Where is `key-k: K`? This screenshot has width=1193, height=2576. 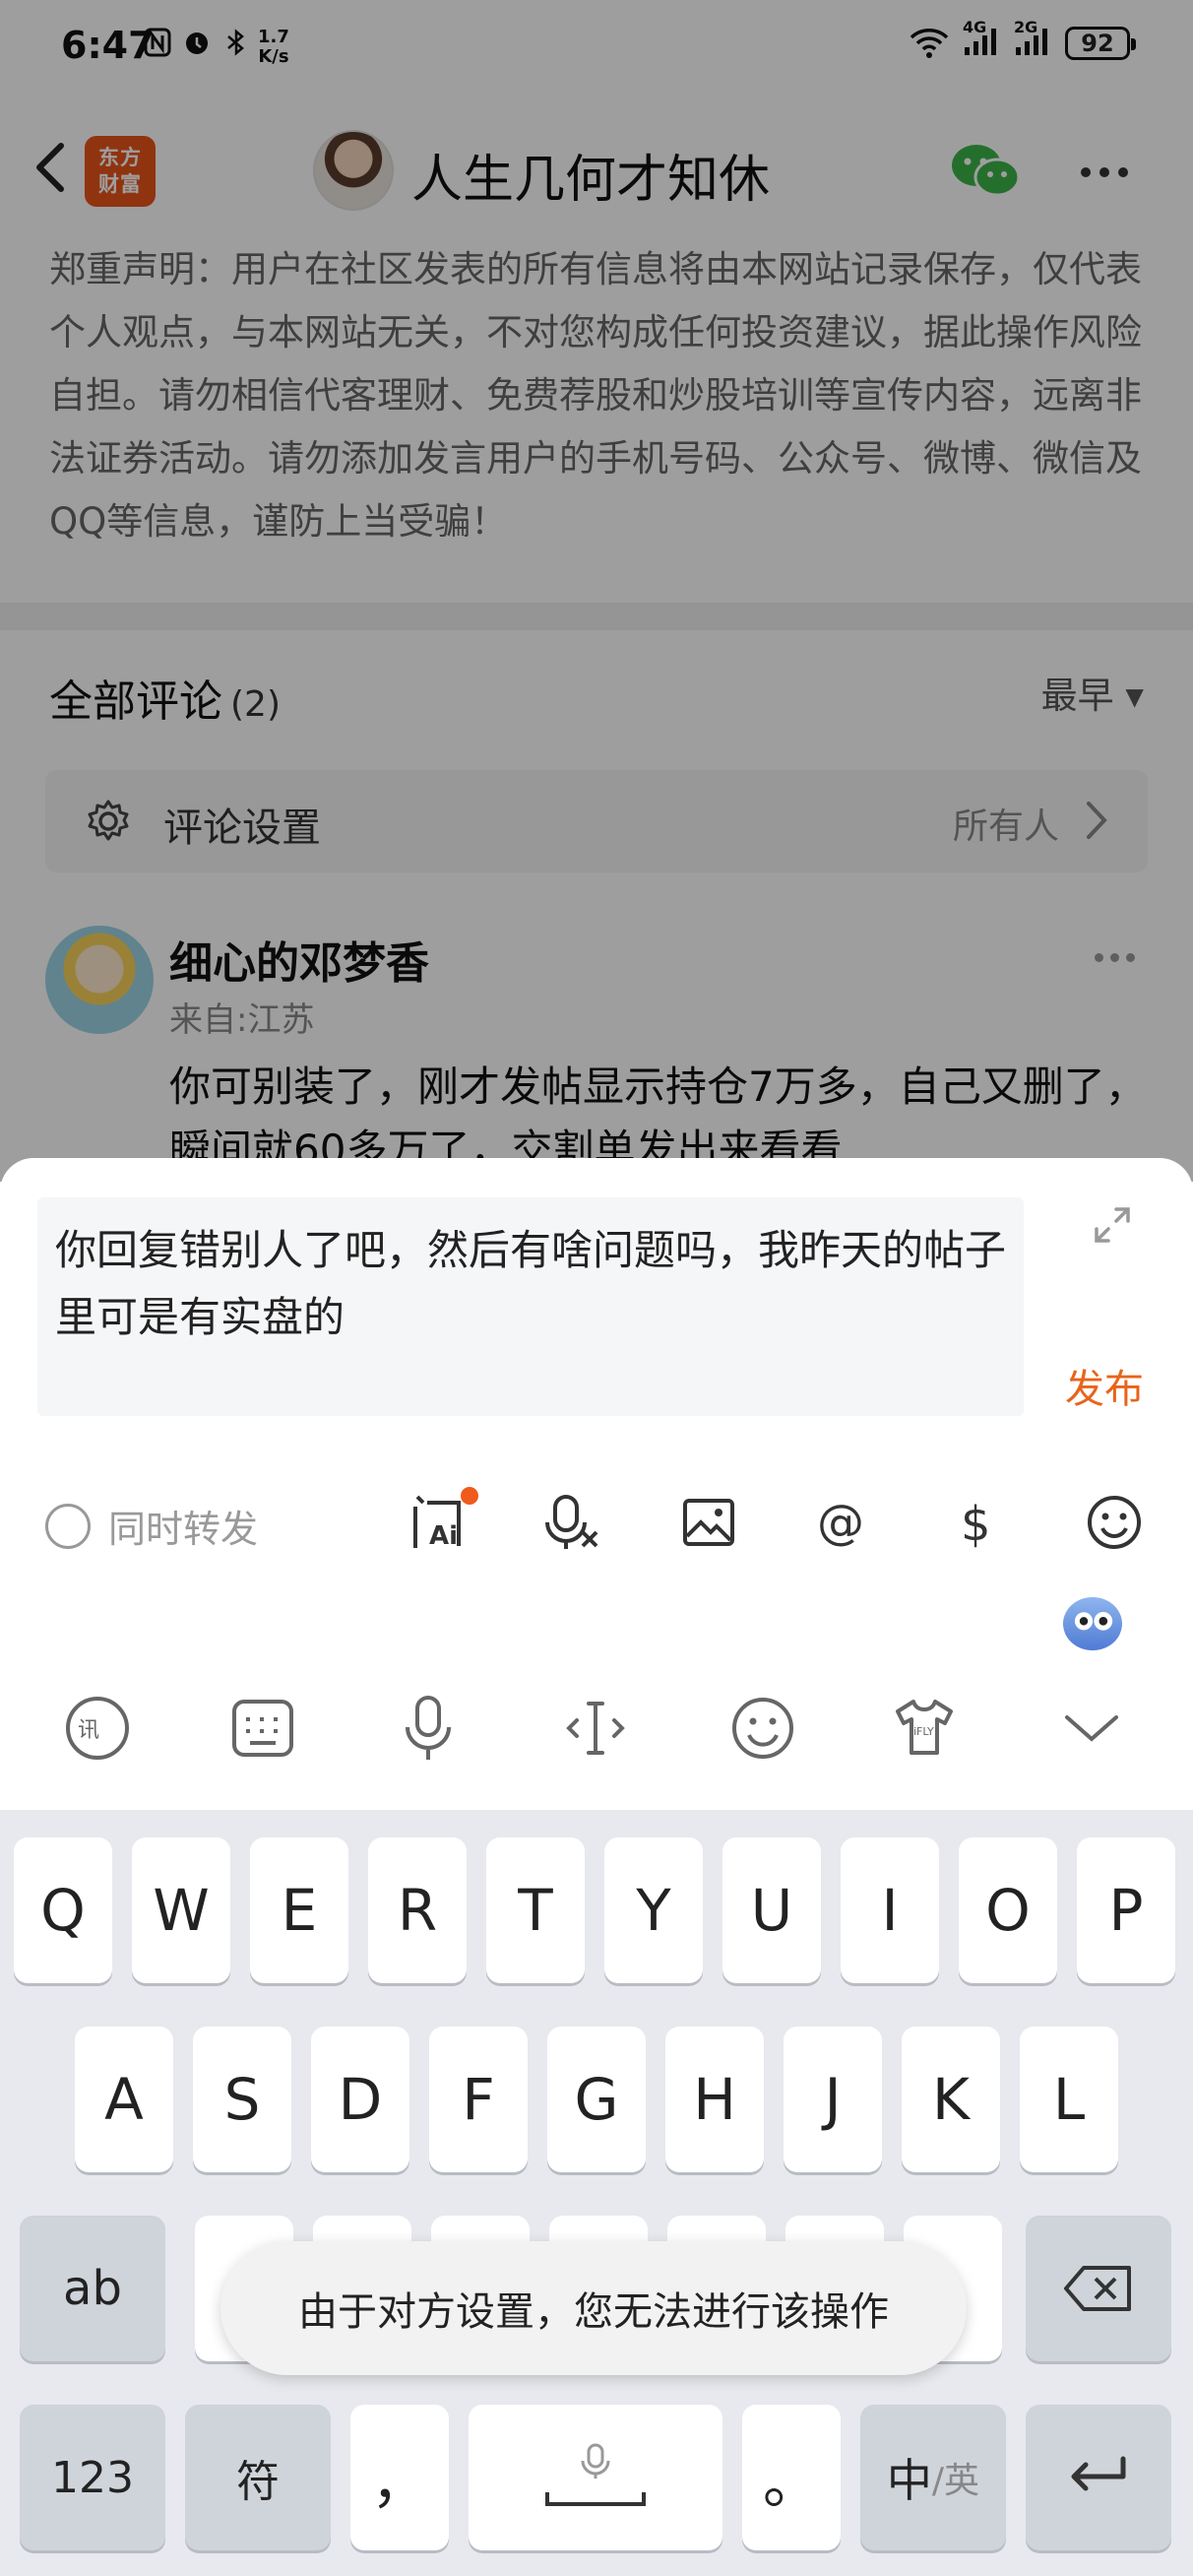 key-k: K is located at coordinates (951, 2099).